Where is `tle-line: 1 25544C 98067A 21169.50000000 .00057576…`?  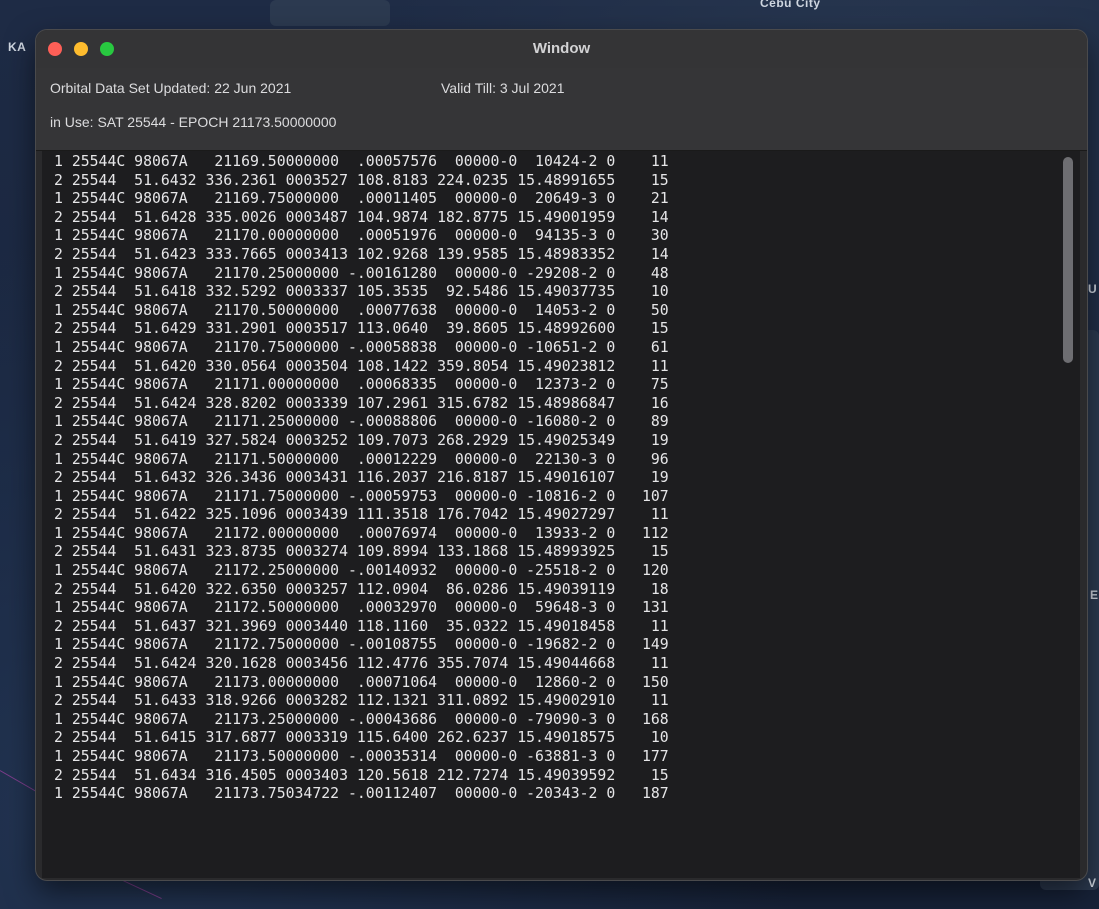 tle-line: 1 25544C 98067A 21169.50000000 .00057576… is located at coordinates (361, 161).